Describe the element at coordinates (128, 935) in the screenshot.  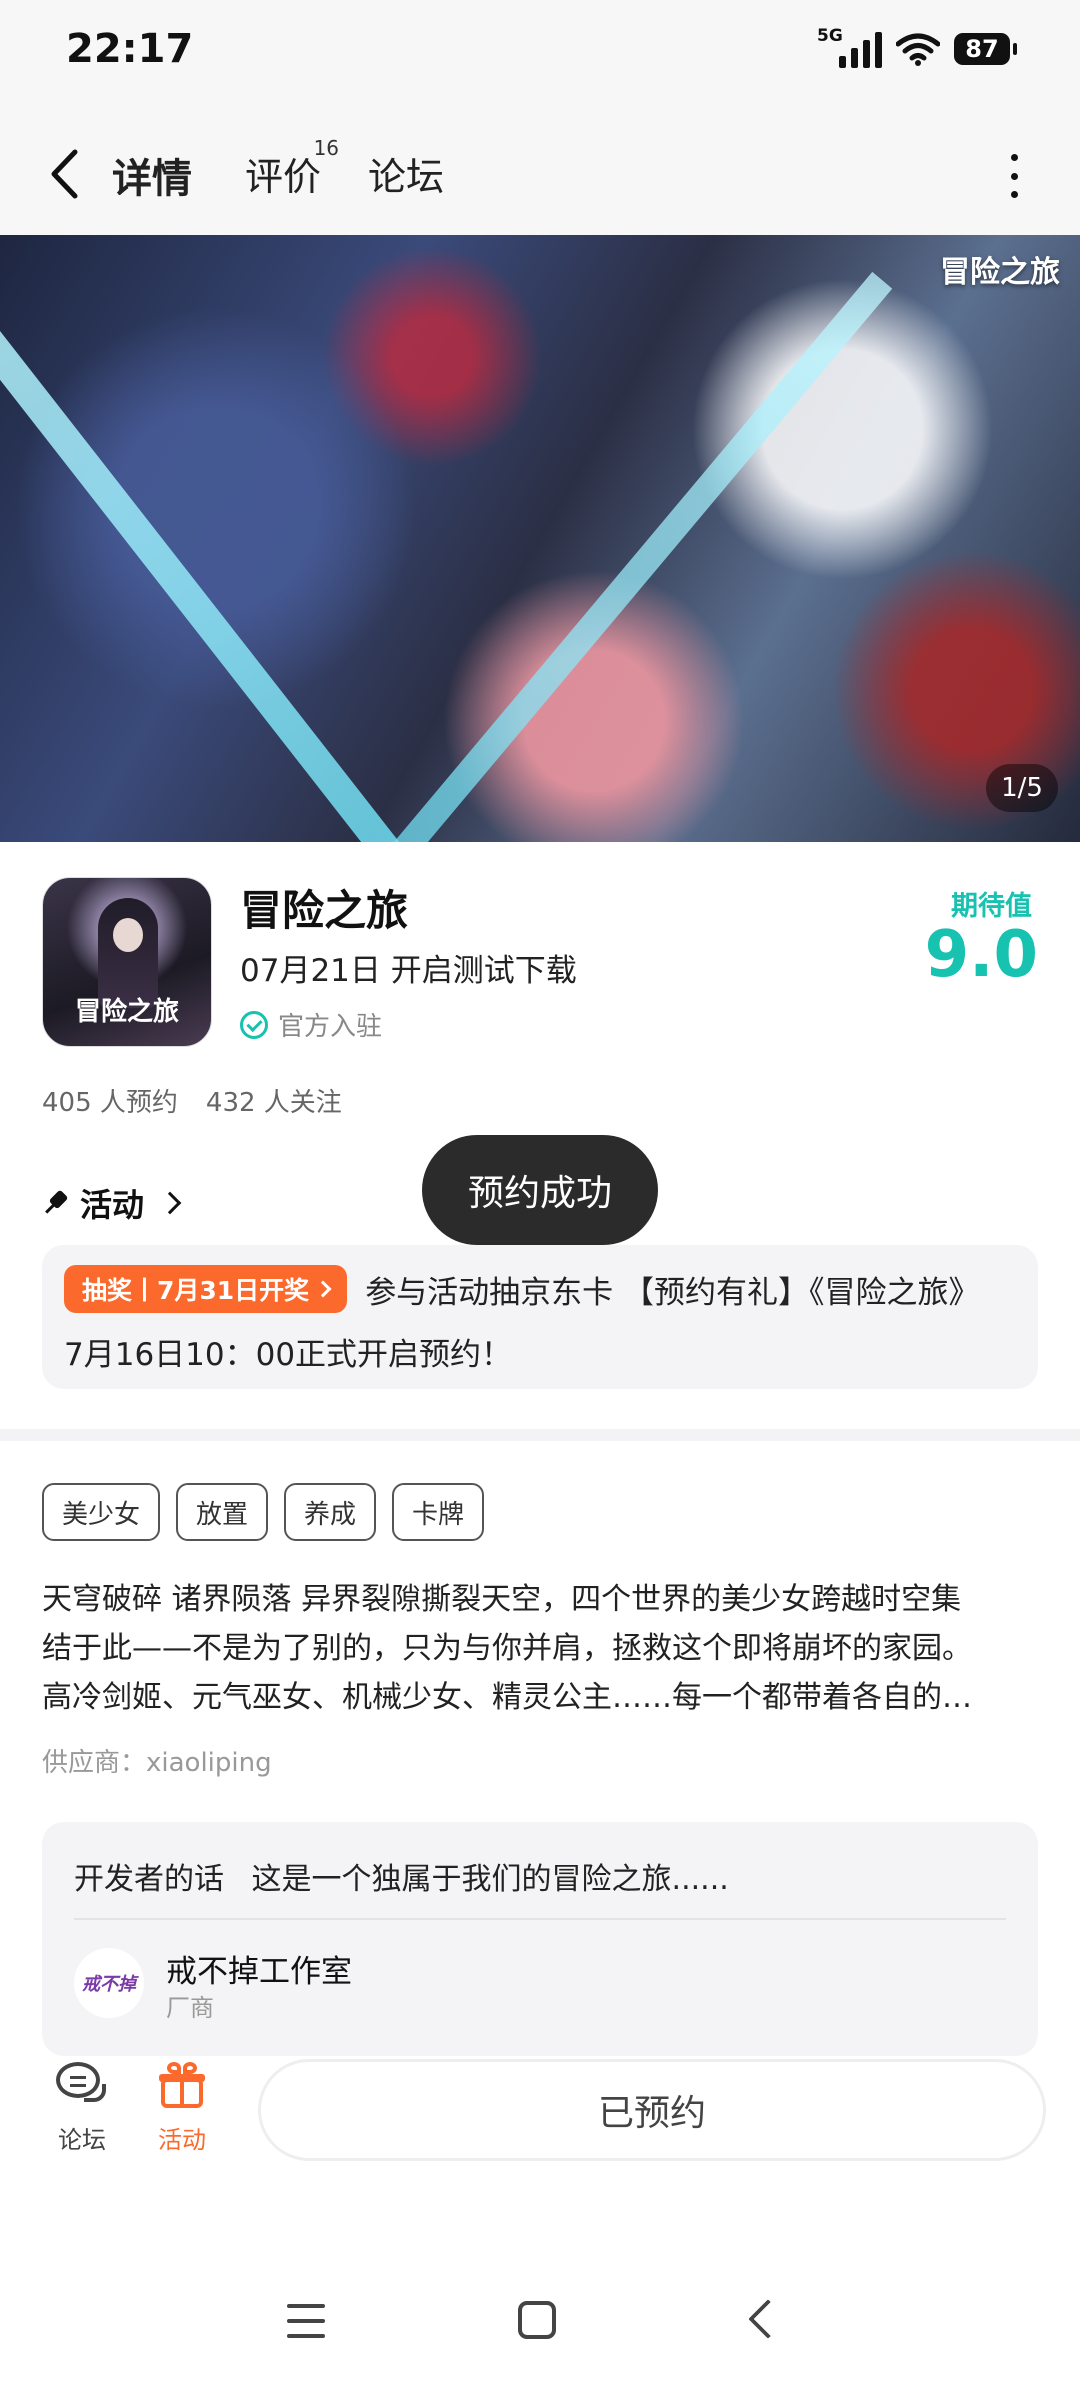
I see `icon-face` at that location.